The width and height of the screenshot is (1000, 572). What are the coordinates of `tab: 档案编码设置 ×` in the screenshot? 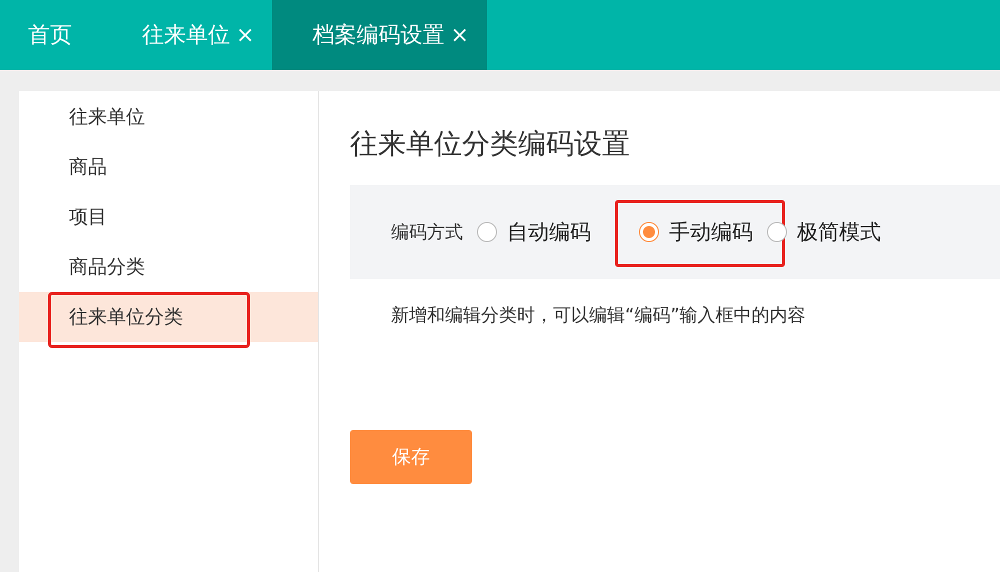 It's located at (379, 35).